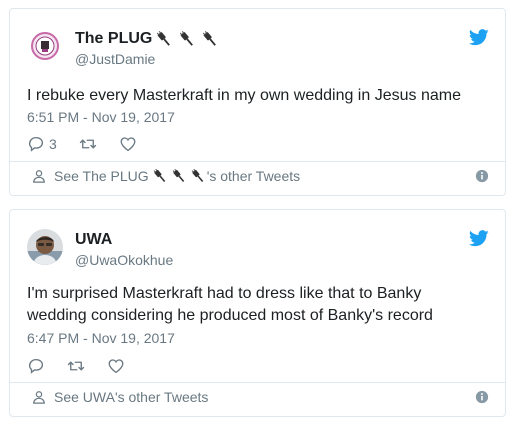 Image resolution: width=523 pixels, height=424 pixels. I want to click on reply-button: 3, so click(42, 144).